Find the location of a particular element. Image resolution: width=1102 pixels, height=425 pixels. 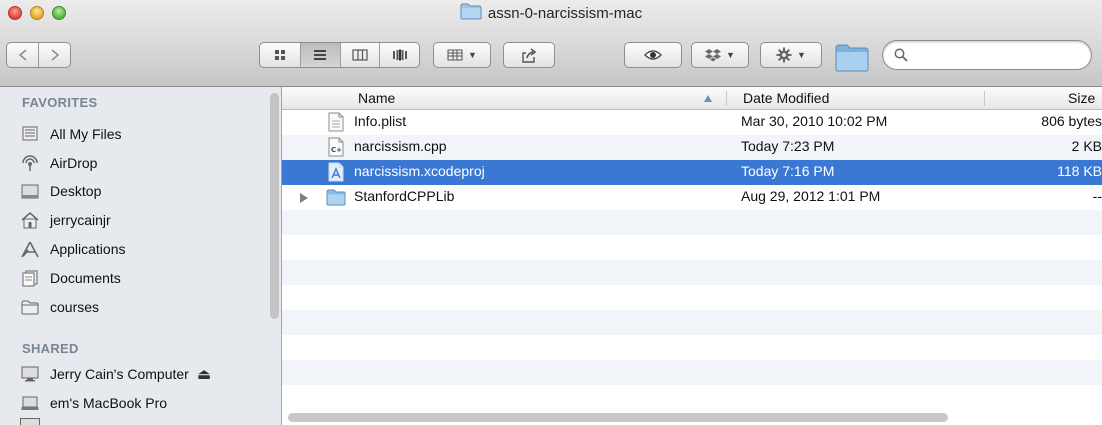

view-mode-control is located at coordinates (339, 55).